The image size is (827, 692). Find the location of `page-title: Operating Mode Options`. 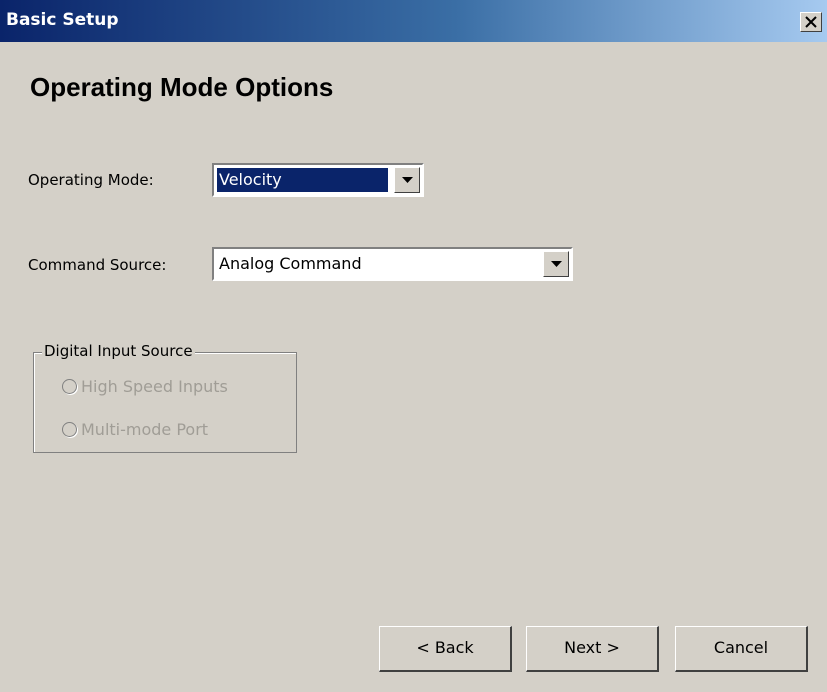

page-title: Operating Mode Options is located at coordinates (182, 87).